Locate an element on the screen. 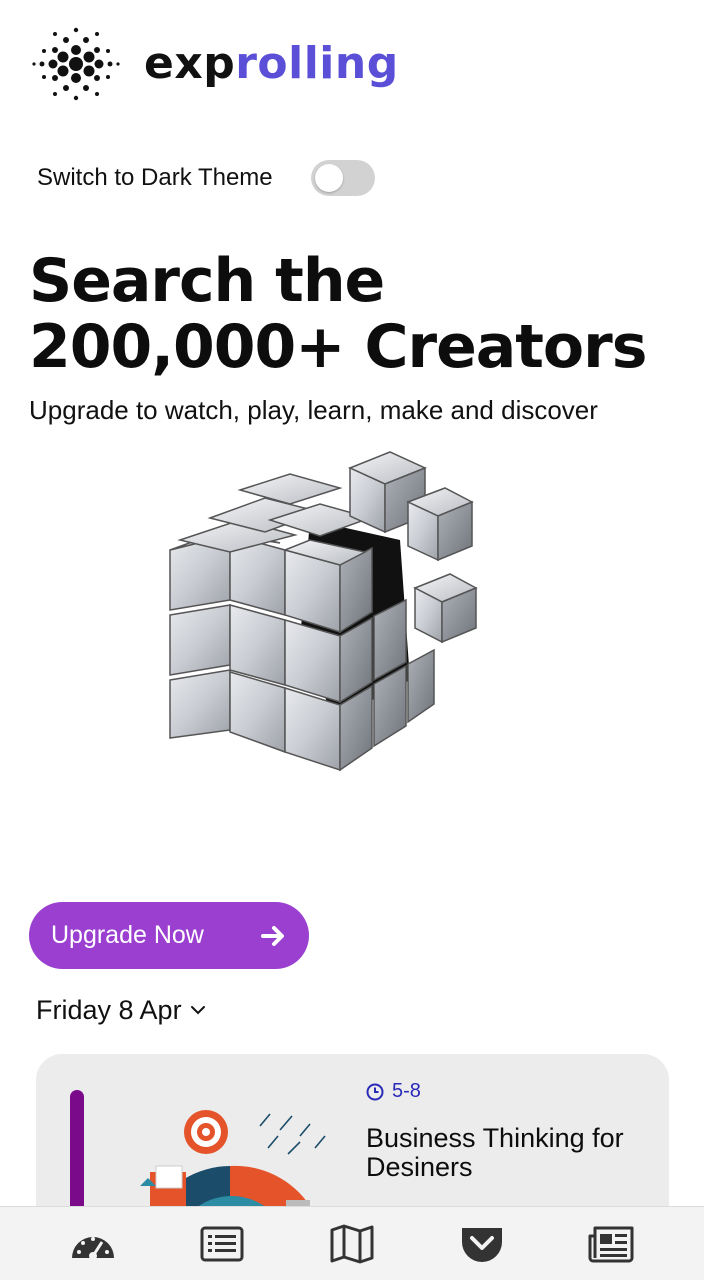  dark-theme-toggle is located at coordinates (342, 178).